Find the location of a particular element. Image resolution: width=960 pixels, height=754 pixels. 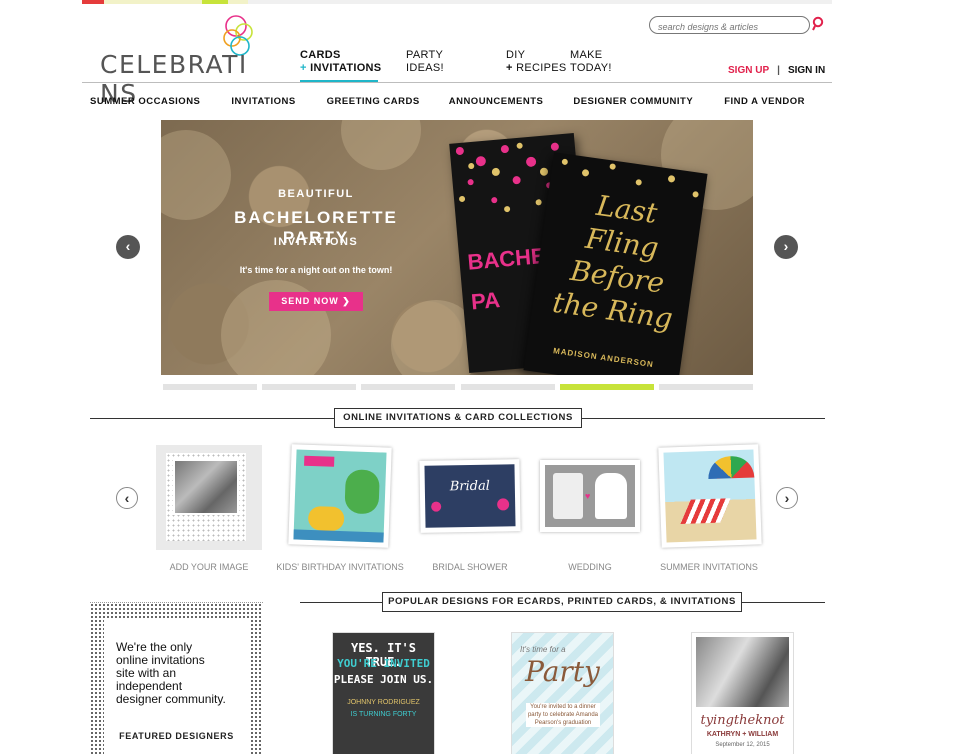

nav-make-line2: TODAY! is located at coordinates (591, 68).